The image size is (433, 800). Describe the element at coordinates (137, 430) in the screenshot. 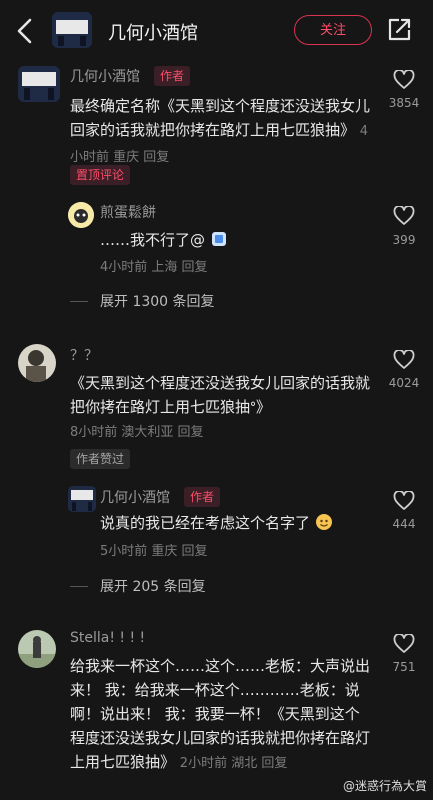

I see `comment-meta: 8小时前 澳大利亚 回复` at that location.